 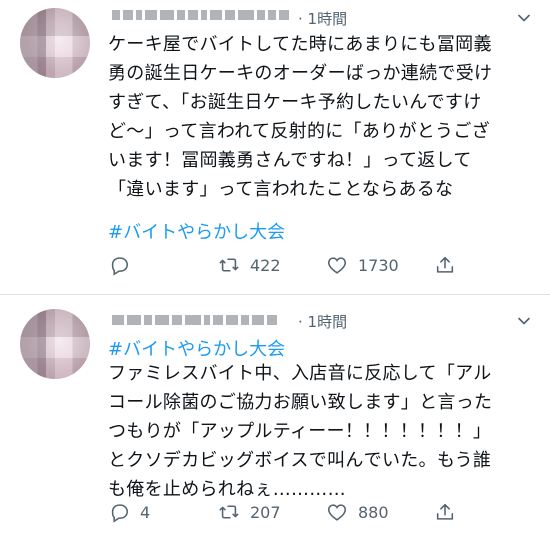 I want to click on reply-button, so click(x=124, y=265).